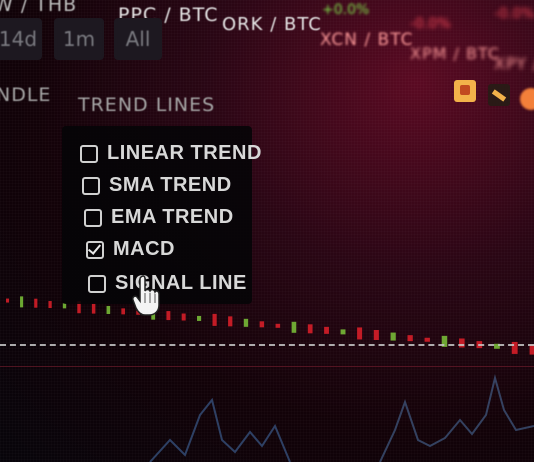 This screenshot has height=462, width=534. I want to click on option-linear-trend-label: LINEAR TREND, so click(184, 153).